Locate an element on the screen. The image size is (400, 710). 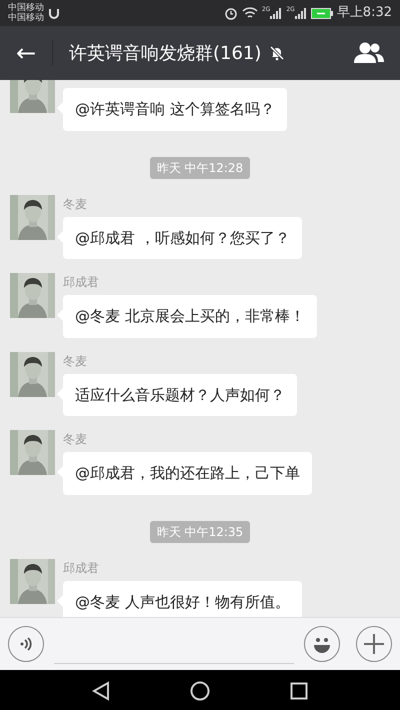
group-members-icon is located at coordinates (369, 53).